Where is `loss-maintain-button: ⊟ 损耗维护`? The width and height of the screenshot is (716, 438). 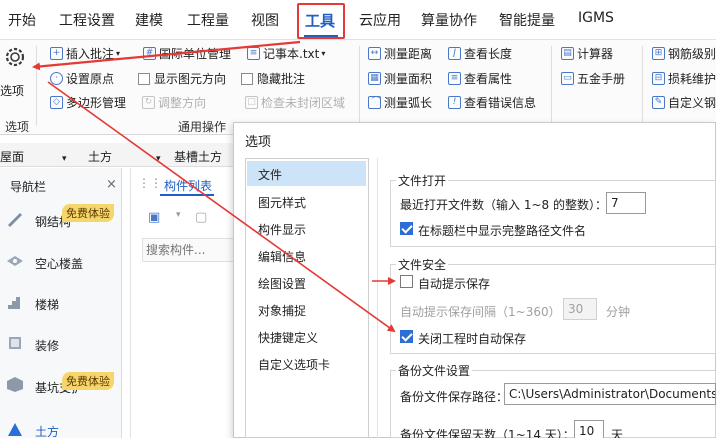 loss-maintain-button: ⊟ 损耗维护 is located at coordinates (684, 78).